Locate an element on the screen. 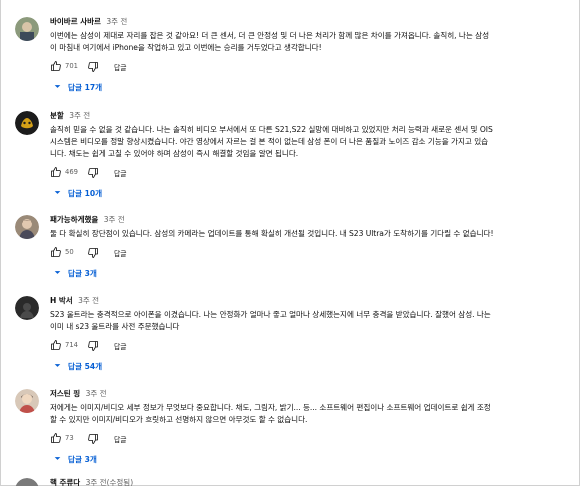  comment-actions: 701 답글 is located at coordinates (312, 67).